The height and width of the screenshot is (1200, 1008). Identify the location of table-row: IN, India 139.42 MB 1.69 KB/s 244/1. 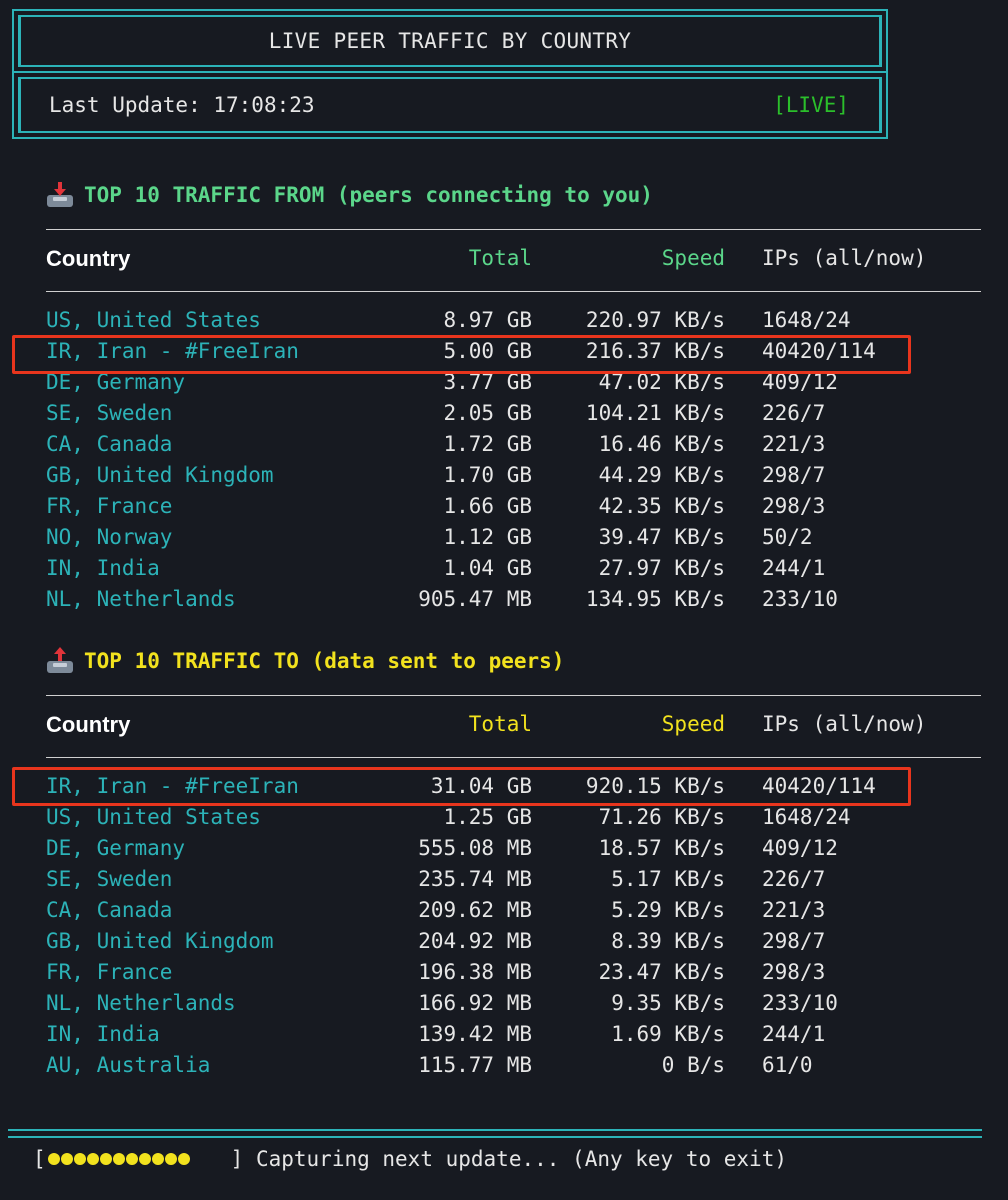
(513, 1034).